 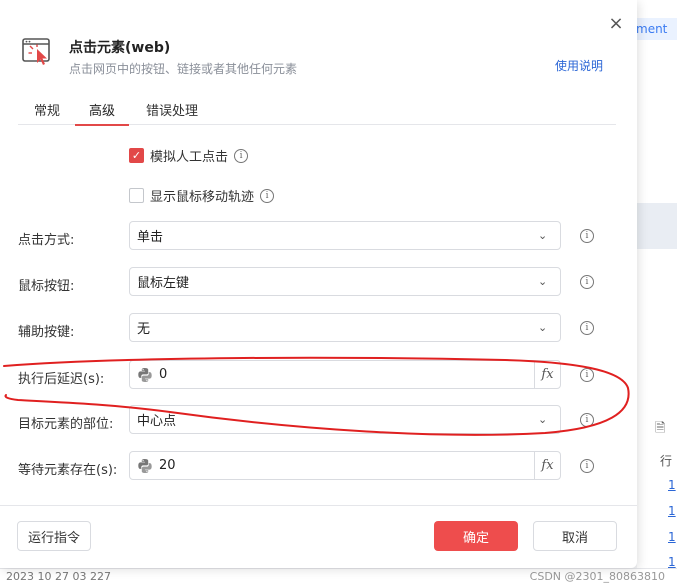 I want to click on help-link: 使用说明, so click(x=579, y=65).